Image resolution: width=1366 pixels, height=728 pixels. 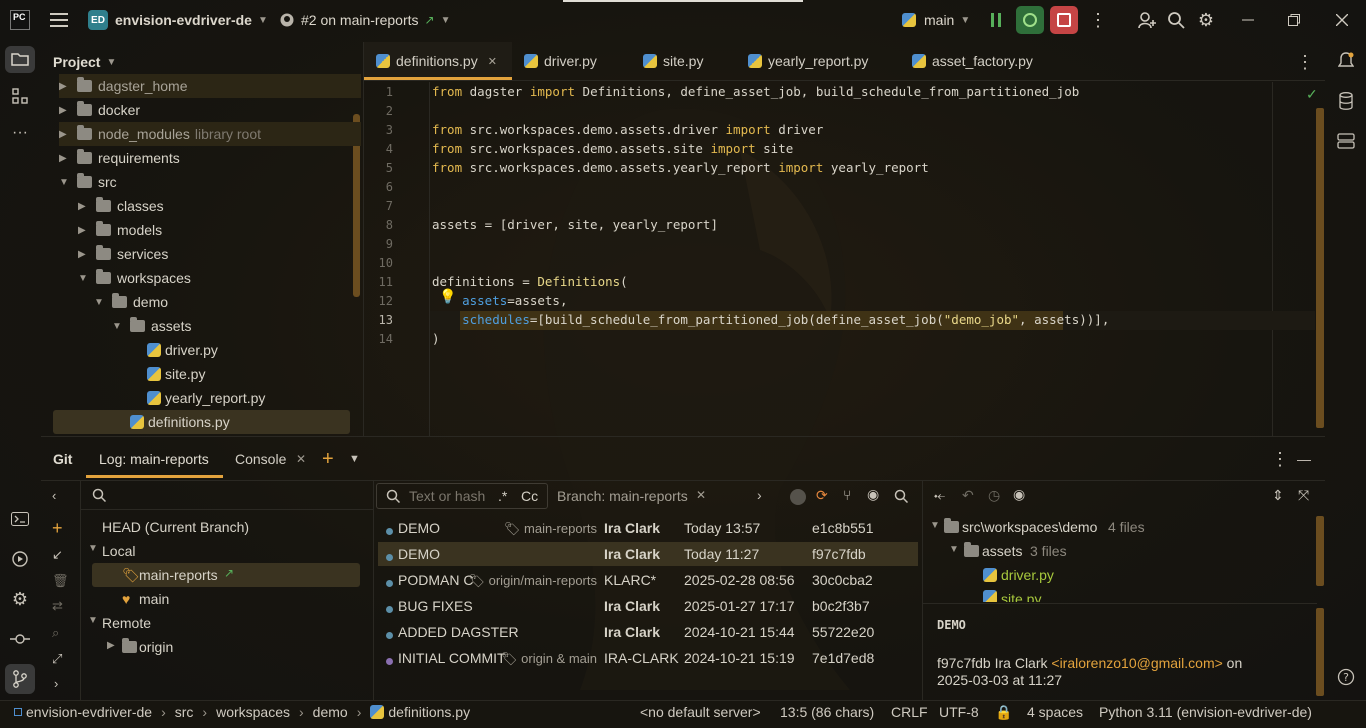 What do you see at coordinates (936, 20) in the screenshot?
I see `branch-selector: main ▼` at bounding box center [936, 20].